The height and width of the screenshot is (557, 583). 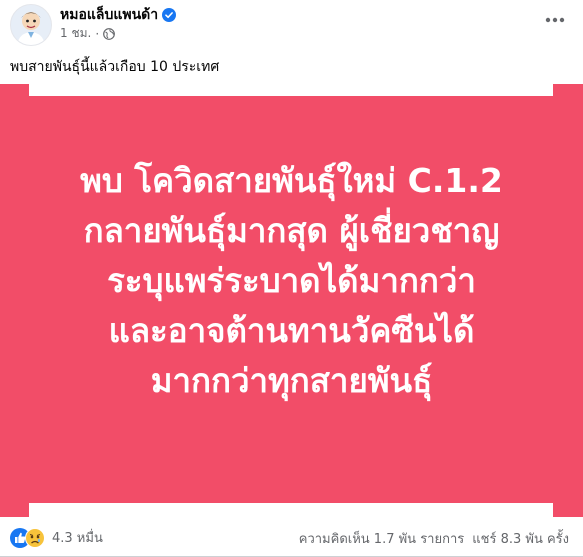 I want to click on comment-count: ความคิดเห็น 1.7 พัน รายการ, so click(x=381, y=538).